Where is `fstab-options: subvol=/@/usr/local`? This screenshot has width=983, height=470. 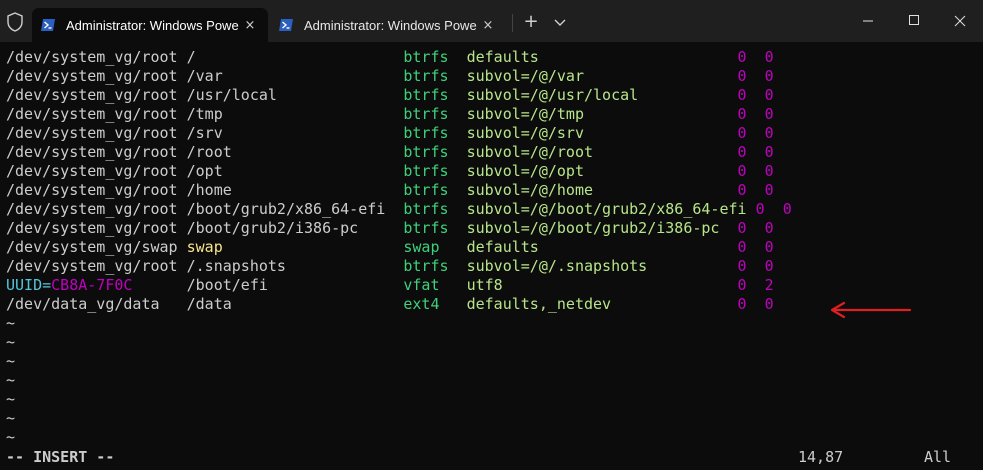 fstab-options: subvol=/@/usr/local is located at coordinates (552, 95).